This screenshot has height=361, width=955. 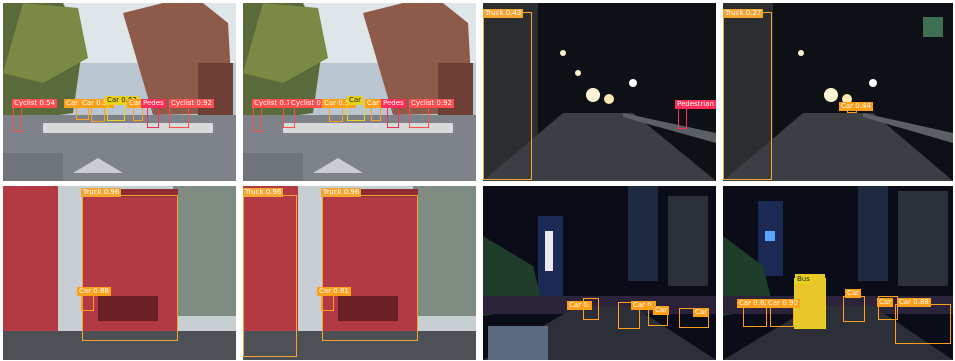 What do you see at coordinates (838, 273) in the screenshot?
I see `panel-night-city-b: Car 0.82 Car 0.90 Bus Car Car Car 0.88` at bounding box center [838, 273].